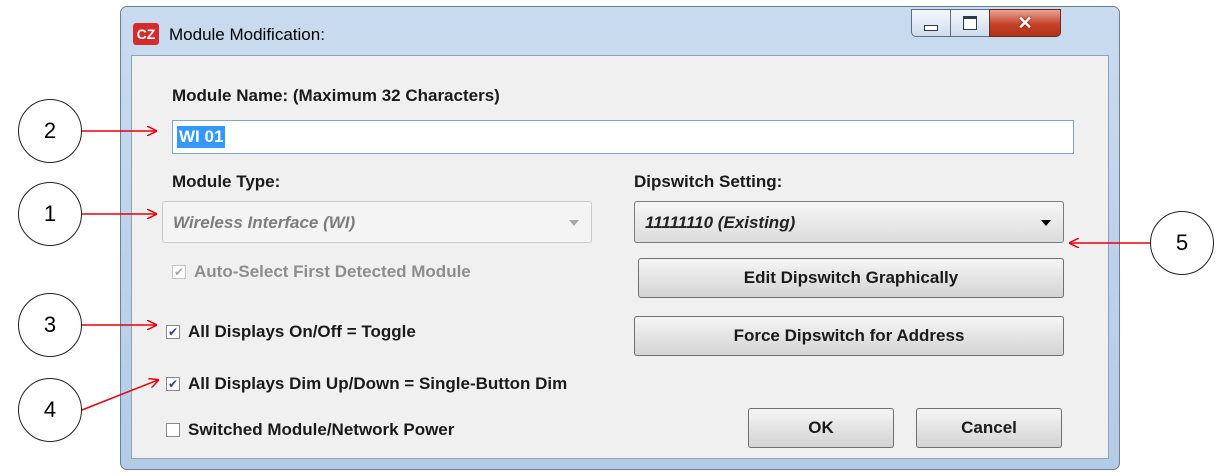 This screenshot has width=1230, height=476. I want to click on power-checkbox: Switched Module/Network Power, so click(310, 430).